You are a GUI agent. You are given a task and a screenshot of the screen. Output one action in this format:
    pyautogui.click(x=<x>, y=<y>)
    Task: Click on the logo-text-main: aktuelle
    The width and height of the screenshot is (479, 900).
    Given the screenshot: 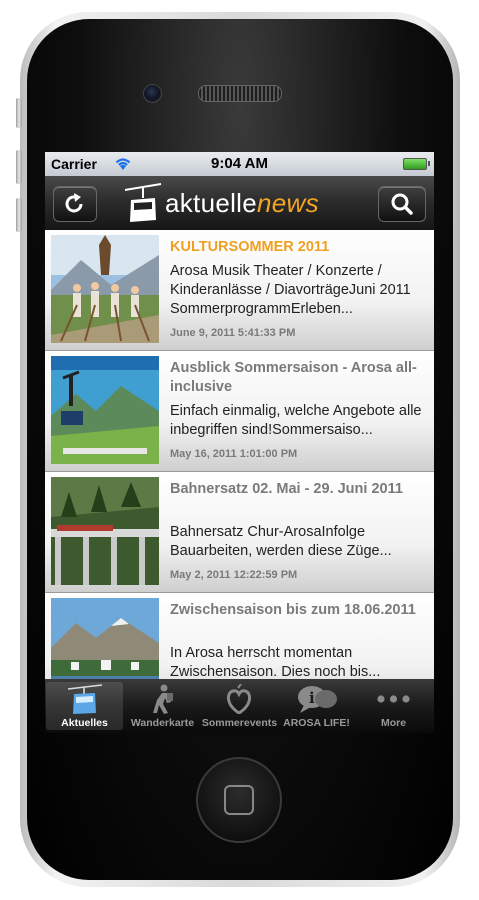 What is the action you would take?
    pyautogui.click(x=211, y=203)
    